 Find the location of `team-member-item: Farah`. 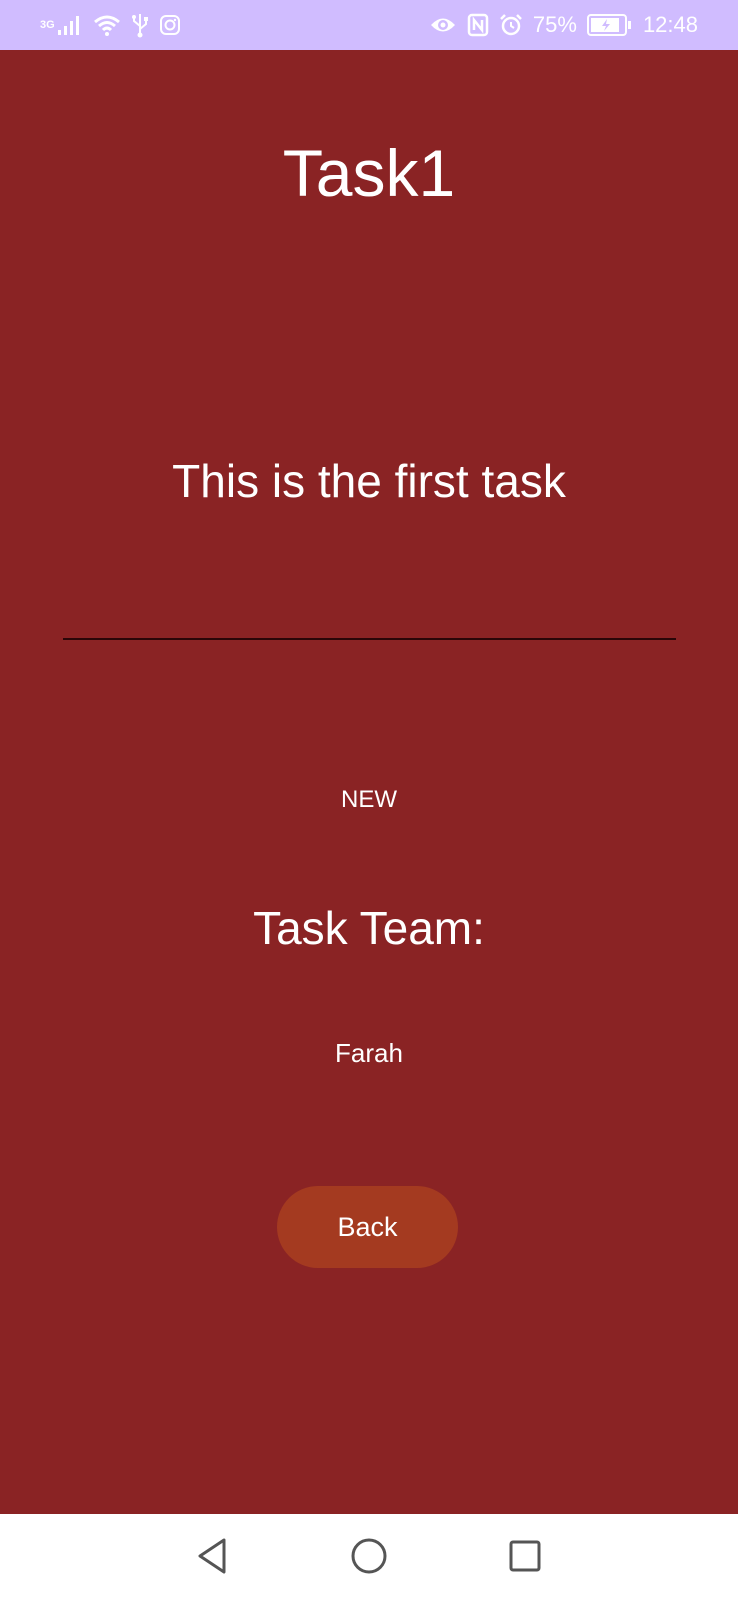

team-member-item: Farah is located at coordinates (369, 1053).